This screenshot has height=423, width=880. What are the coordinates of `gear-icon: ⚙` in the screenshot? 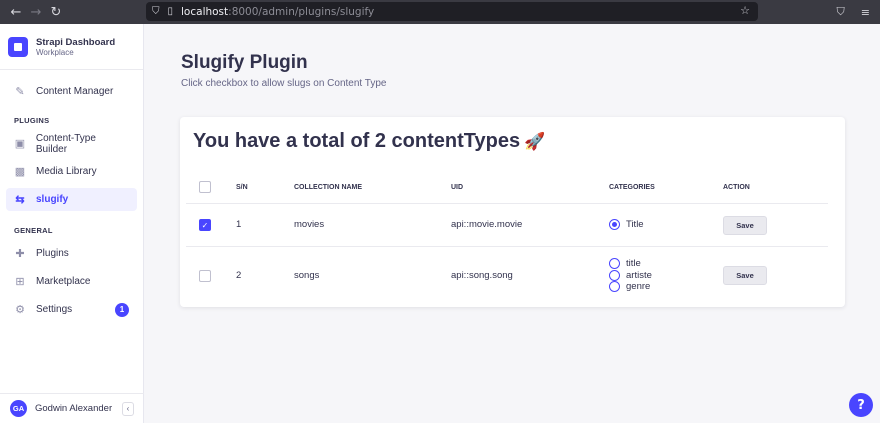 It's located at (20, 310).